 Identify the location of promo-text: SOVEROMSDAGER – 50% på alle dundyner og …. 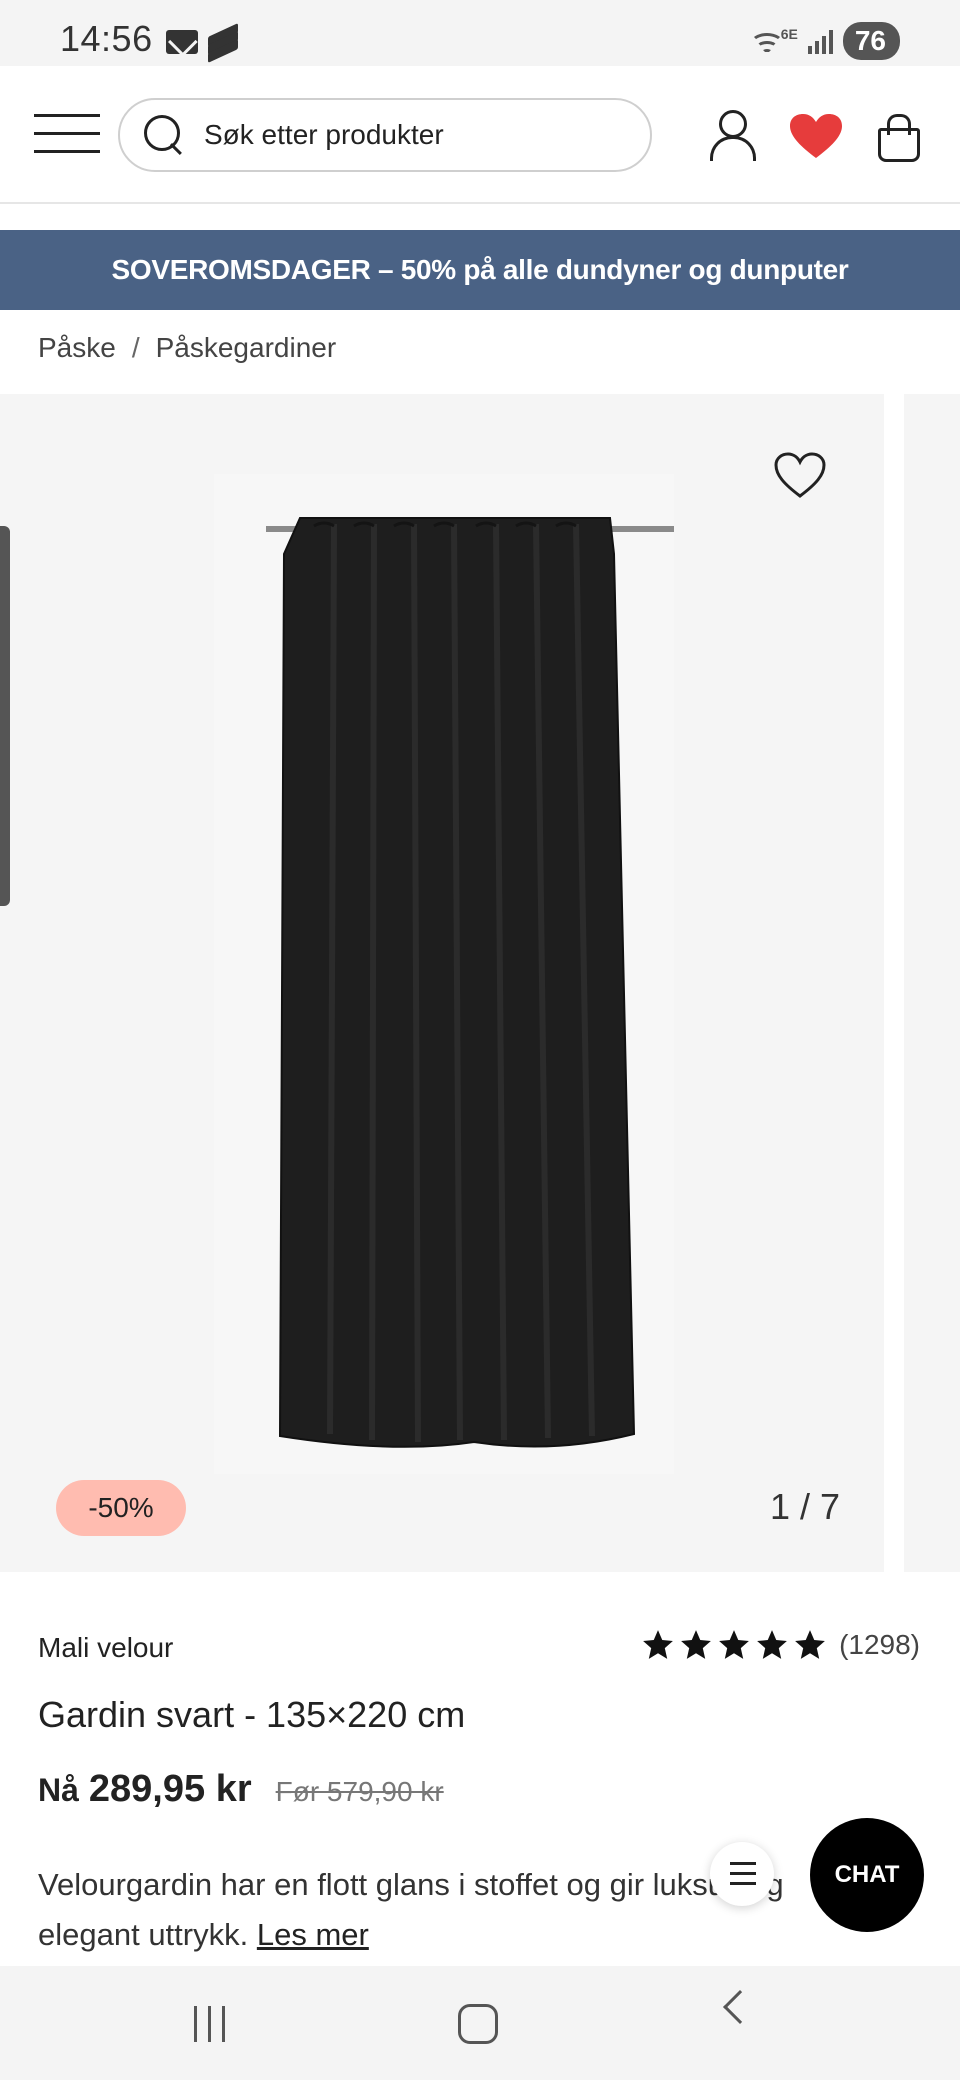
(480, 269).